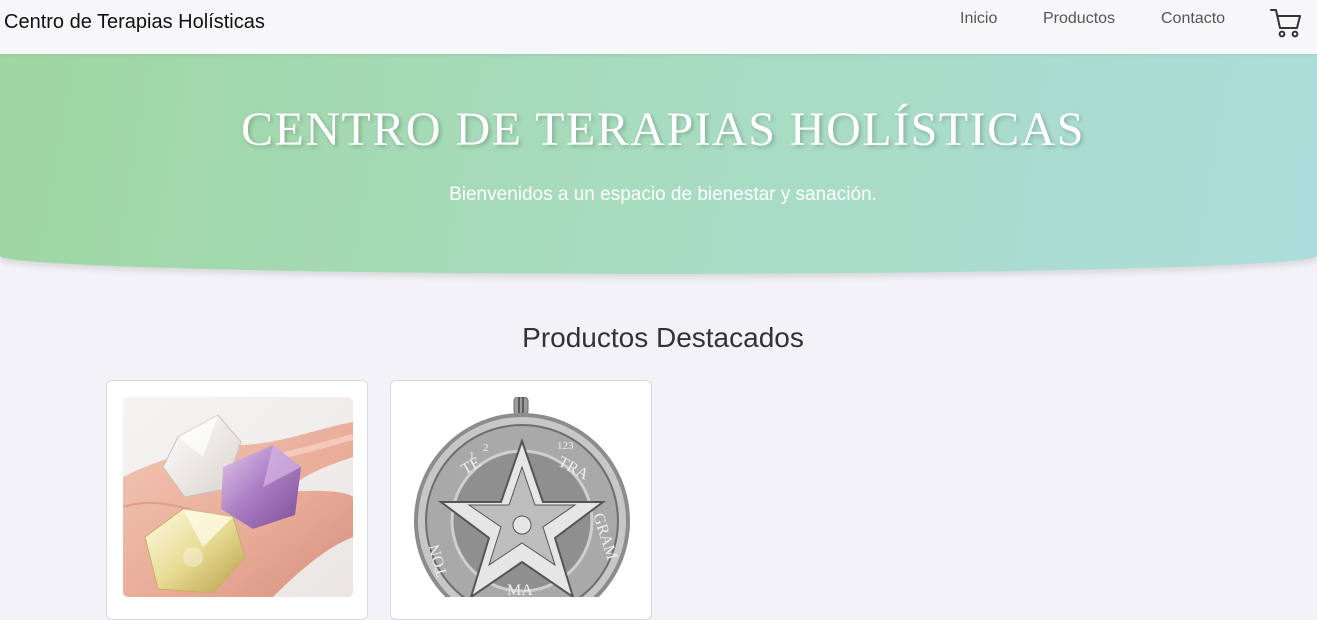 Image resolution: width=1317 pixels, height=620 pixels. What do you see at coordinates (472, 456) in the screenshot?
I see `pendant-text-n1: 1` at bounding box center [472, 456].